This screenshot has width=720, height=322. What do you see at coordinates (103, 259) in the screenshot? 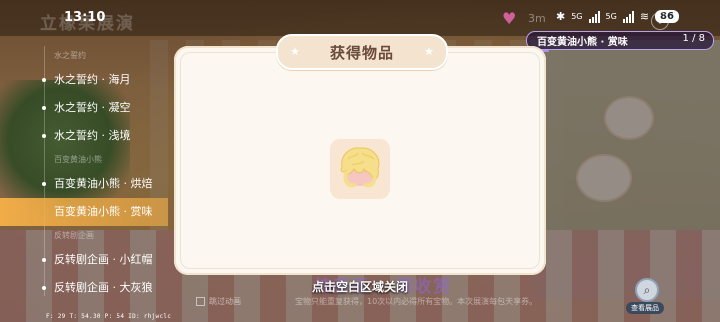
I see `sidebar-item-label: 反转剧企画 · 小红帽` at bounding box center [103, 259].